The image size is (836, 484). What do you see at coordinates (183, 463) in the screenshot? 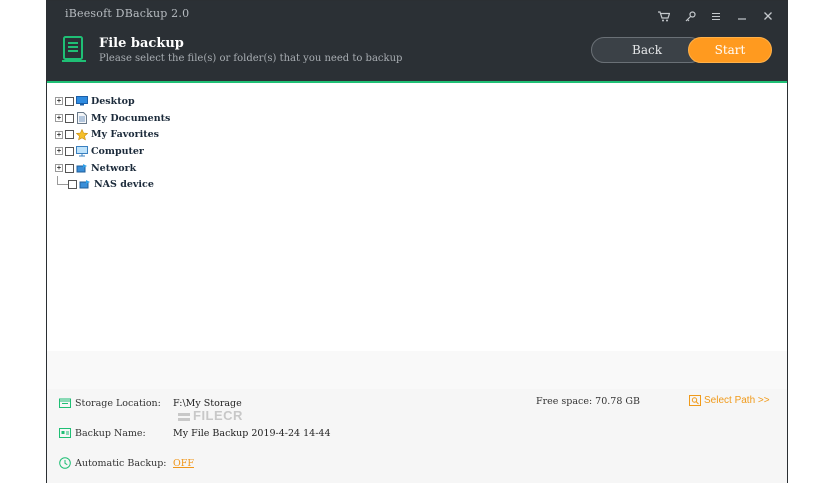
I see `automatic-backup-toggle: OFF` at bounding box center [183, 463].